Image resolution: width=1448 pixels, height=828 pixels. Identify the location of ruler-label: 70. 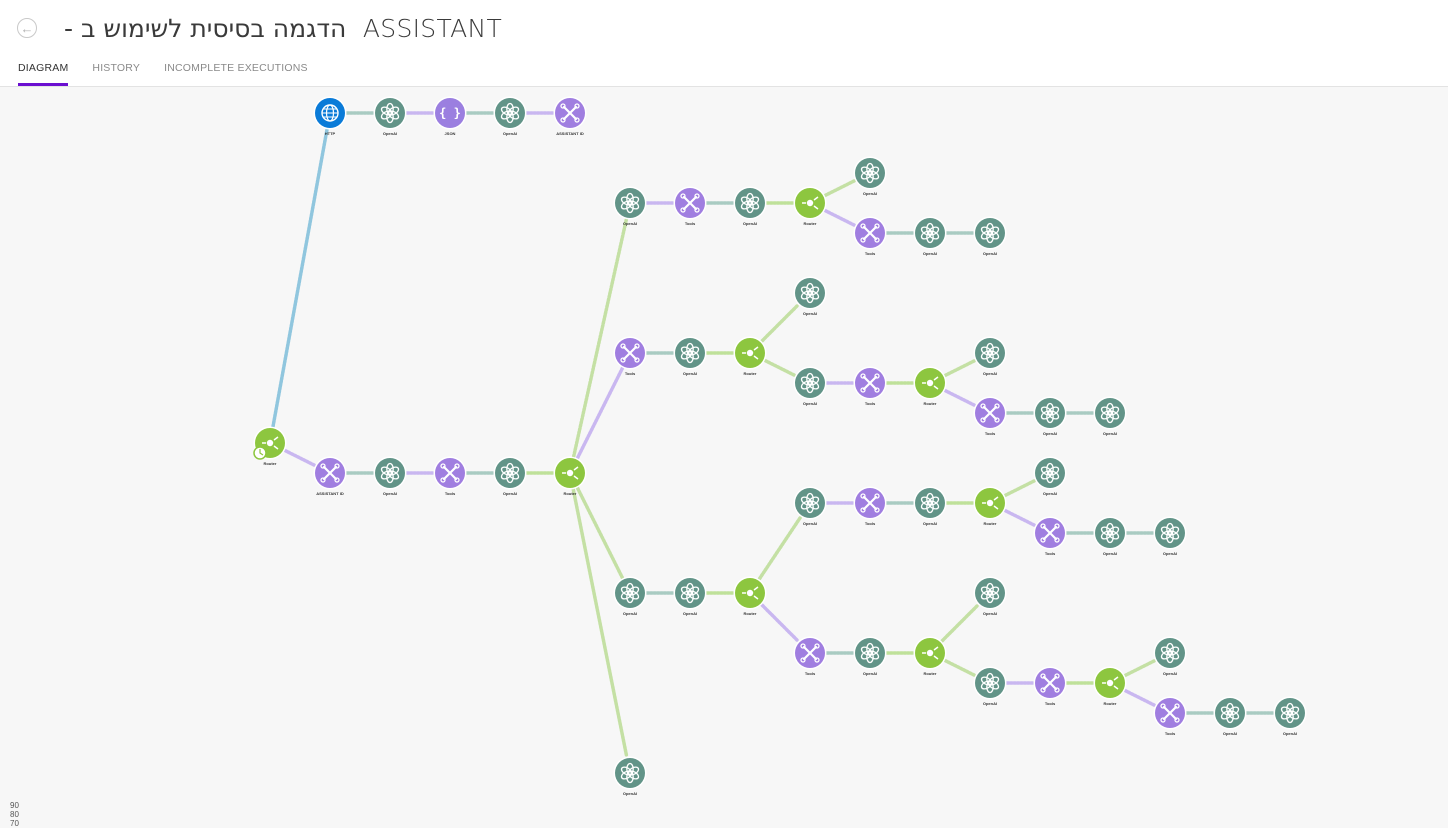
(14, 823).